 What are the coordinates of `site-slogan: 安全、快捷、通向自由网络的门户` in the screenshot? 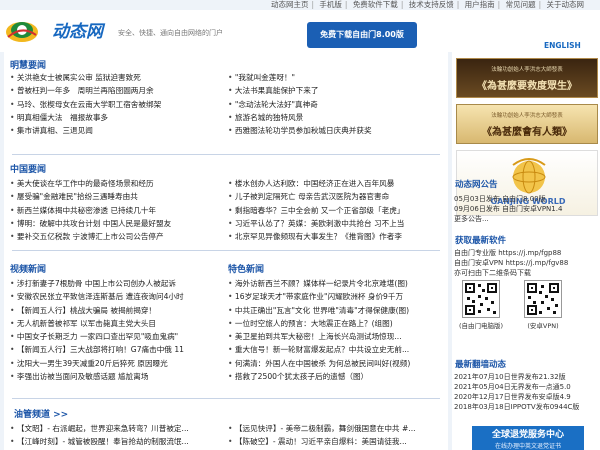 It's located at (170, 33).